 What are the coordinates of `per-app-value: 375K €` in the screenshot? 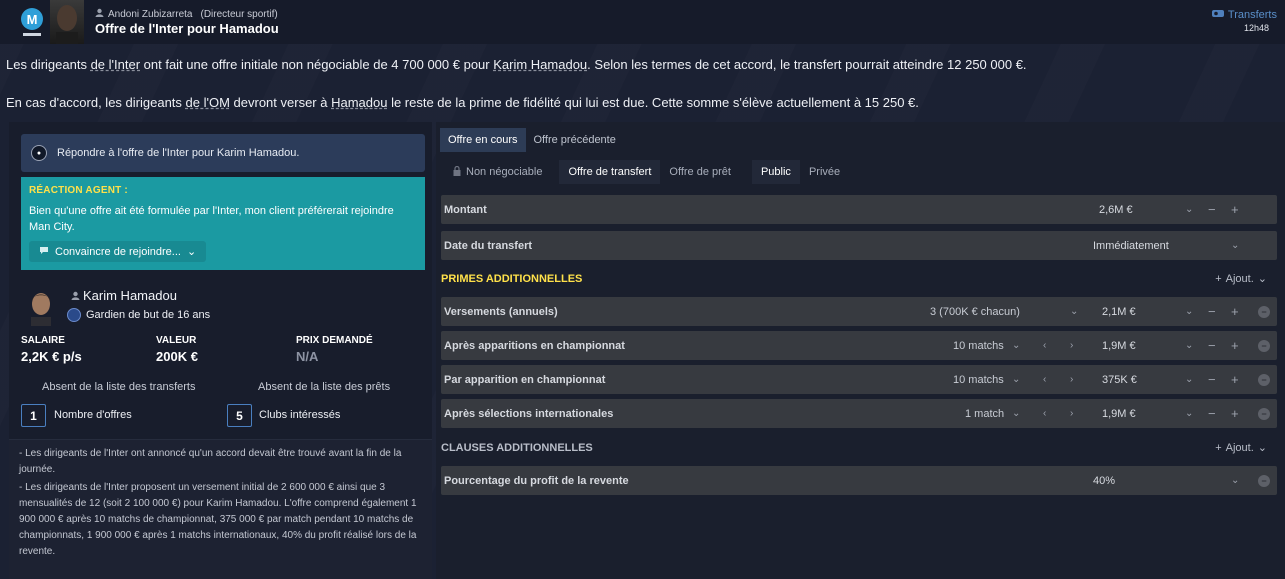 It's located at (1119, 380).